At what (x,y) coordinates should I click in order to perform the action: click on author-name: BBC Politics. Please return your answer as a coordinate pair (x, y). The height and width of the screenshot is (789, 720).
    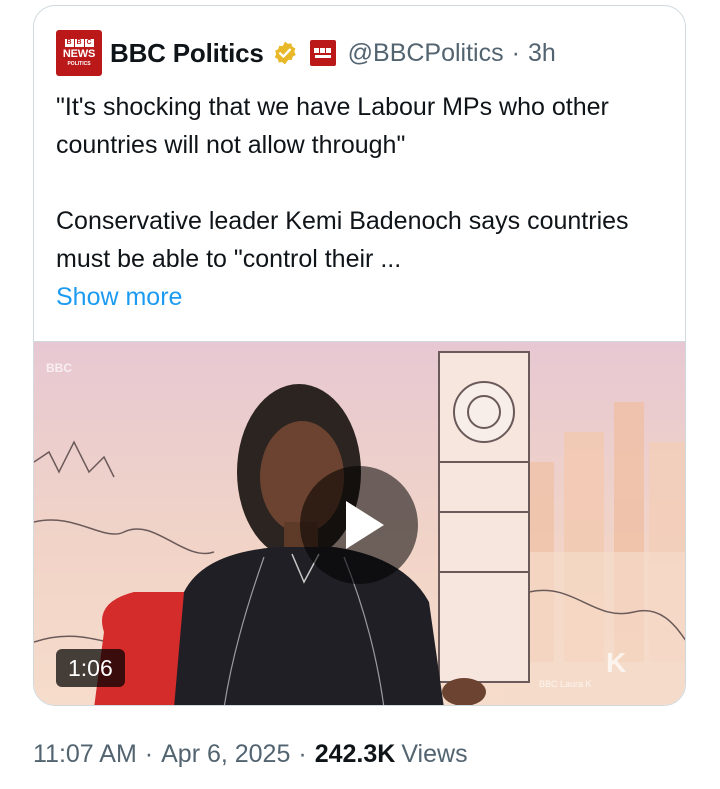
    Looking at the image, I should click on (187, 53).